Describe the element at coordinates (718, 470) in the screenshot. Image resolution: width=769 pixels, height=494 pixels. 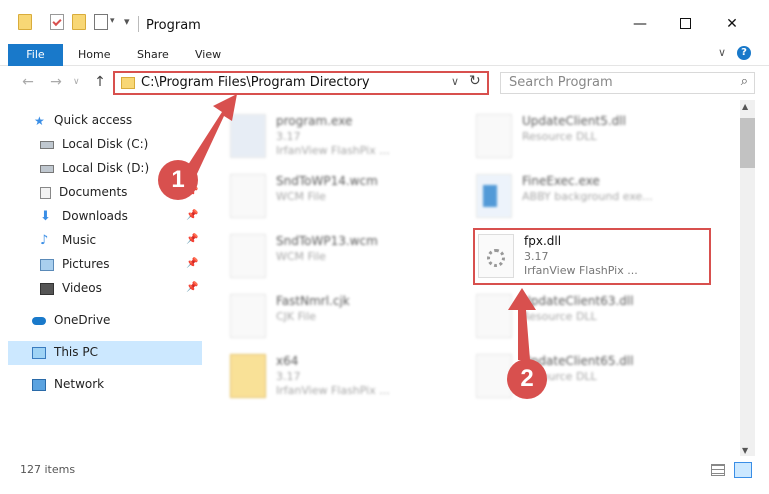
I see `details-view-icon` at that location.